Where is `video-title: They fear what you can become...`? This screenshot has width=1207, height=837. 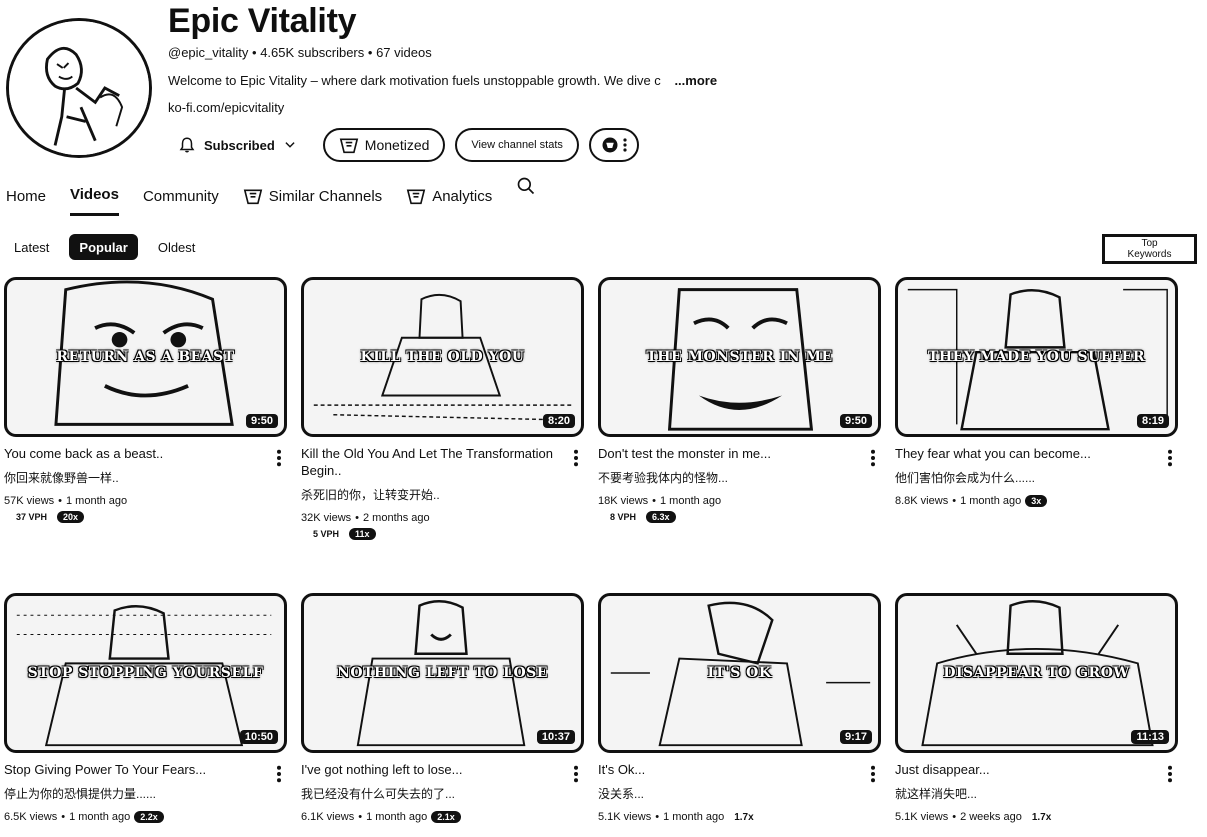
video-title: They fear what you can become... is located at coordinates (1037, 453).